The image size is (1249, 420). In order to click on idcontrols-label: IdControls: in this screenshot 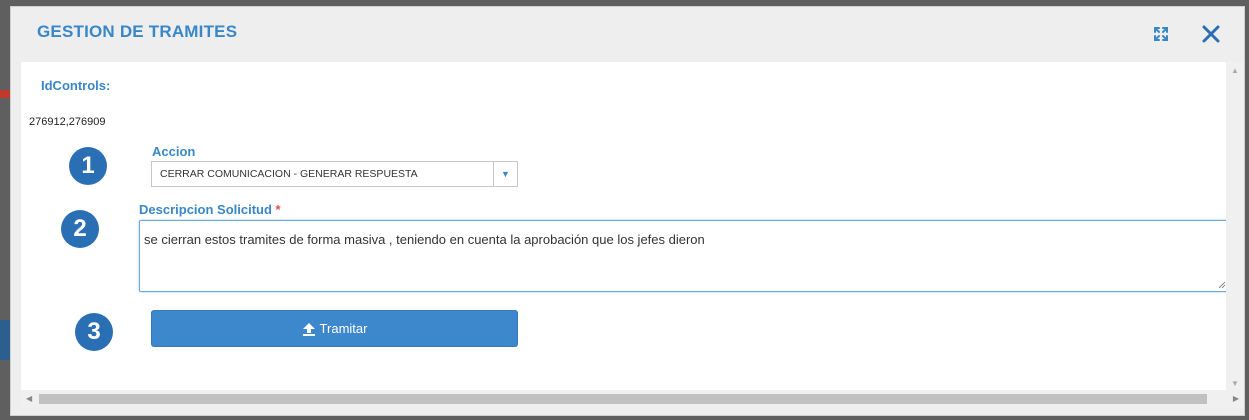, I will do `click(76, 85)`.